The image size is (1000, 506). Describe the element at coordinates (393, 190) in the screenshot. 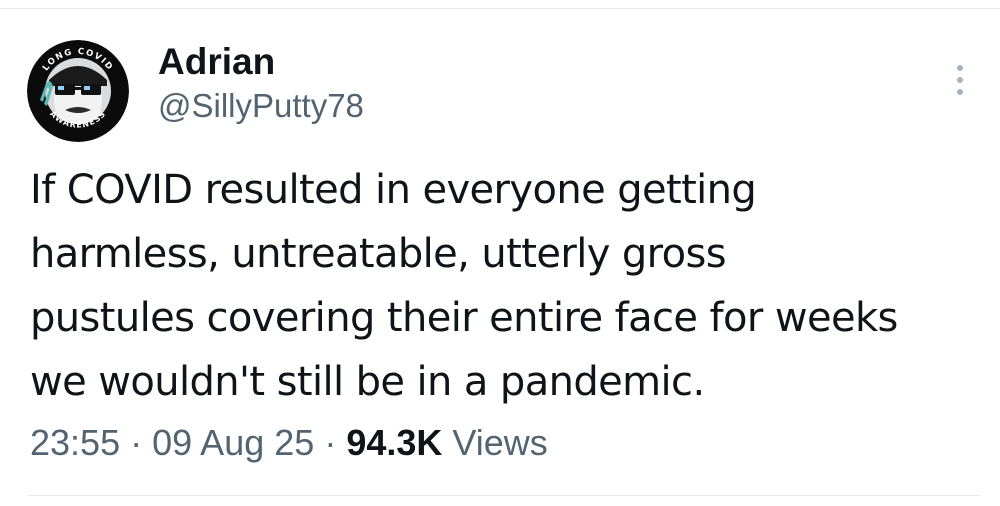

I see `tweet-text-line: If COVID resulted in everyone getting` at that location.